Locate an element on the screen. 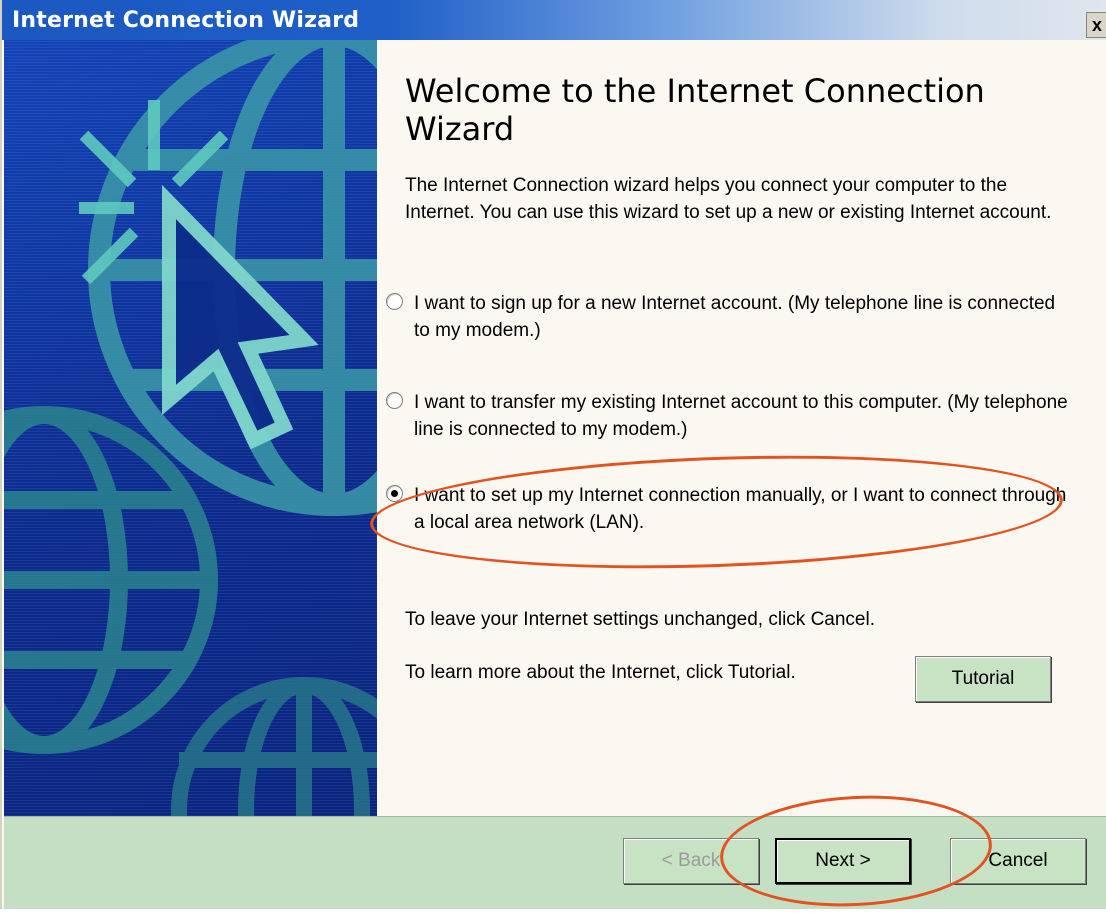 This screenshot has height=913, width=1106. radio-transfer-account is located at coordinates (394, 400).